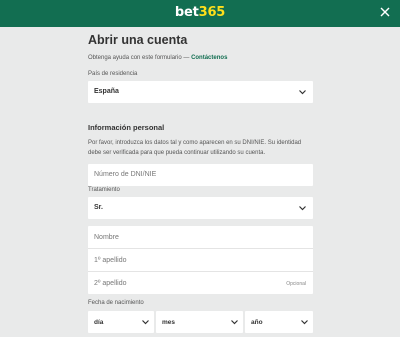 Image resolution: width=400 pixels, height=337 pixels. I want to click on optional-label: Opcional, so click(296, 284).